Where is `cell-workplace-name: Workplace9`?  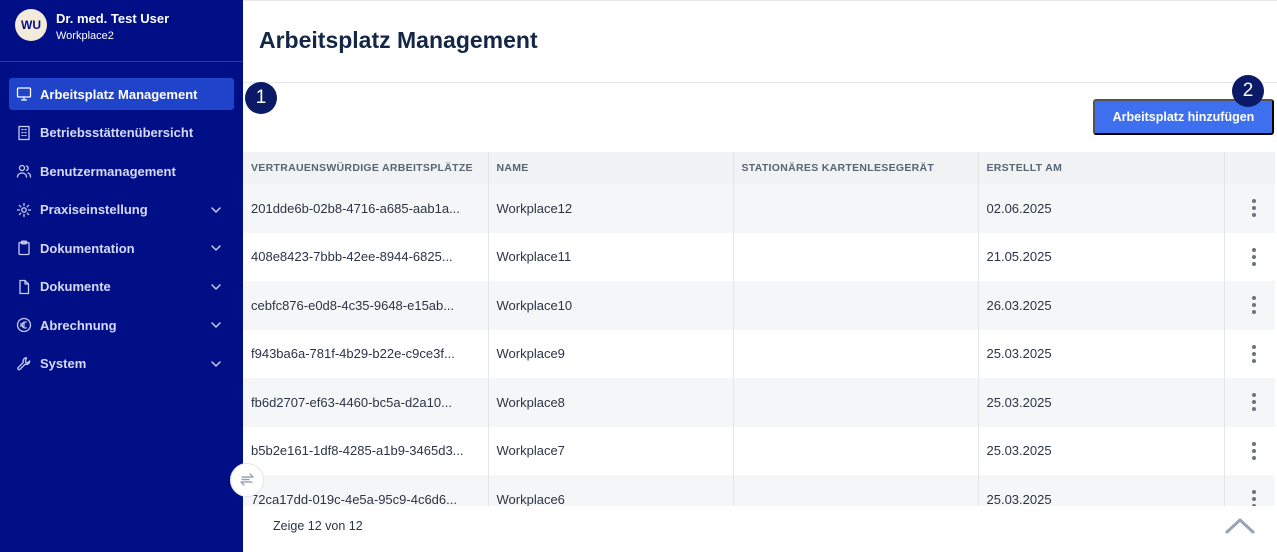 cell-workplace-name: Workplace9 is located at coordinates (611, 353).